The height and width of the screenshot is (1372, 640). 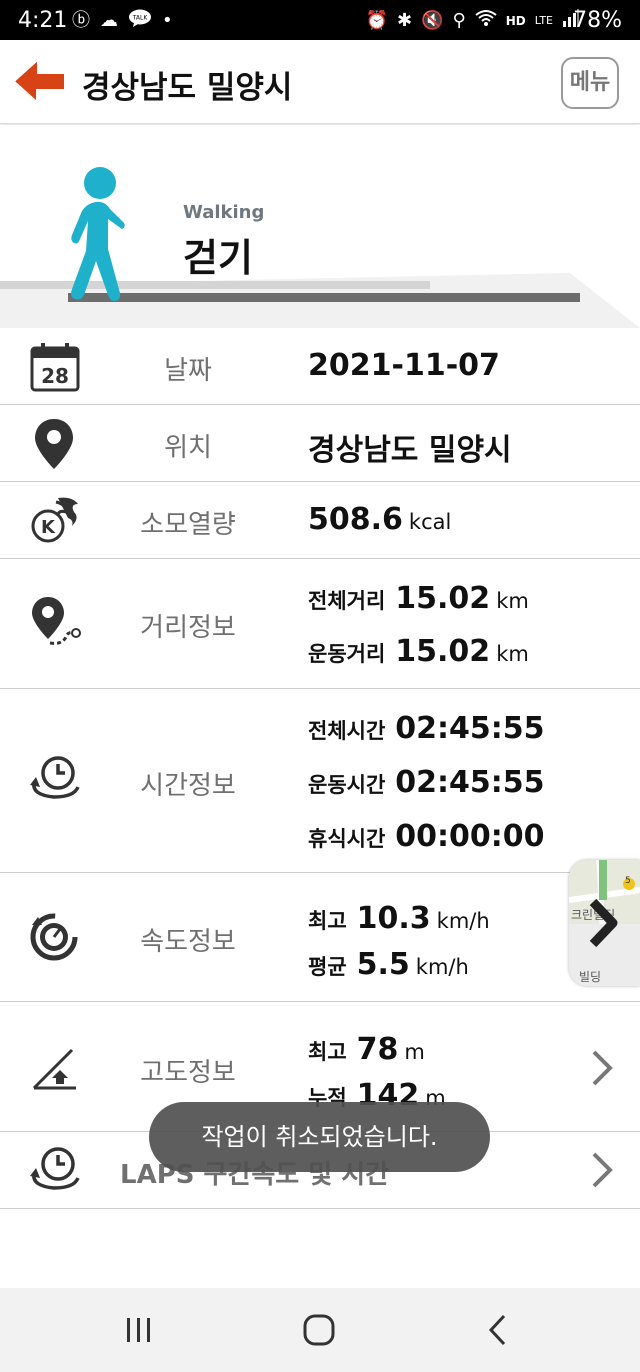 What do you see at coordinates (81, 20) in the screenshot?
I see `b-app-icon: ⓑ` at bounding box center [81, 20].